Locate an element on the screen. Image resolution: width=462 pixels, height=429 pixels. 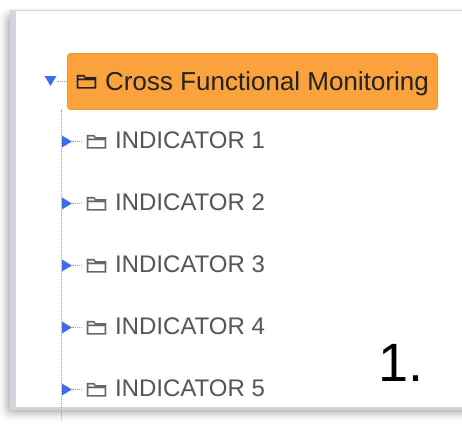
tree-node: INDICATOR 1 is located at coordinates (175, 141).